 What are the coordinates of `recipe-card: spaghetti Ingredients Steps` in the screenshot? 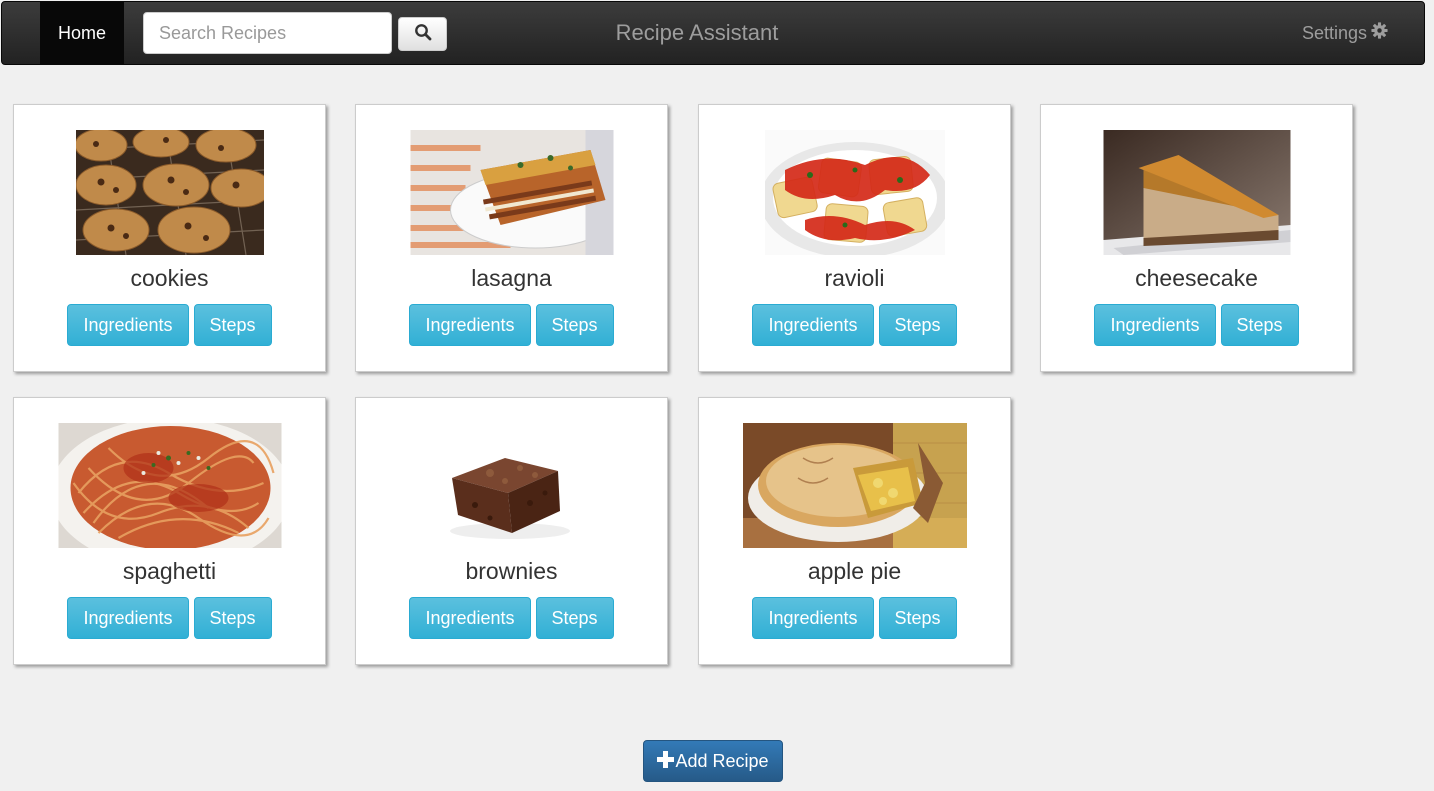 It's located at (169, 531).